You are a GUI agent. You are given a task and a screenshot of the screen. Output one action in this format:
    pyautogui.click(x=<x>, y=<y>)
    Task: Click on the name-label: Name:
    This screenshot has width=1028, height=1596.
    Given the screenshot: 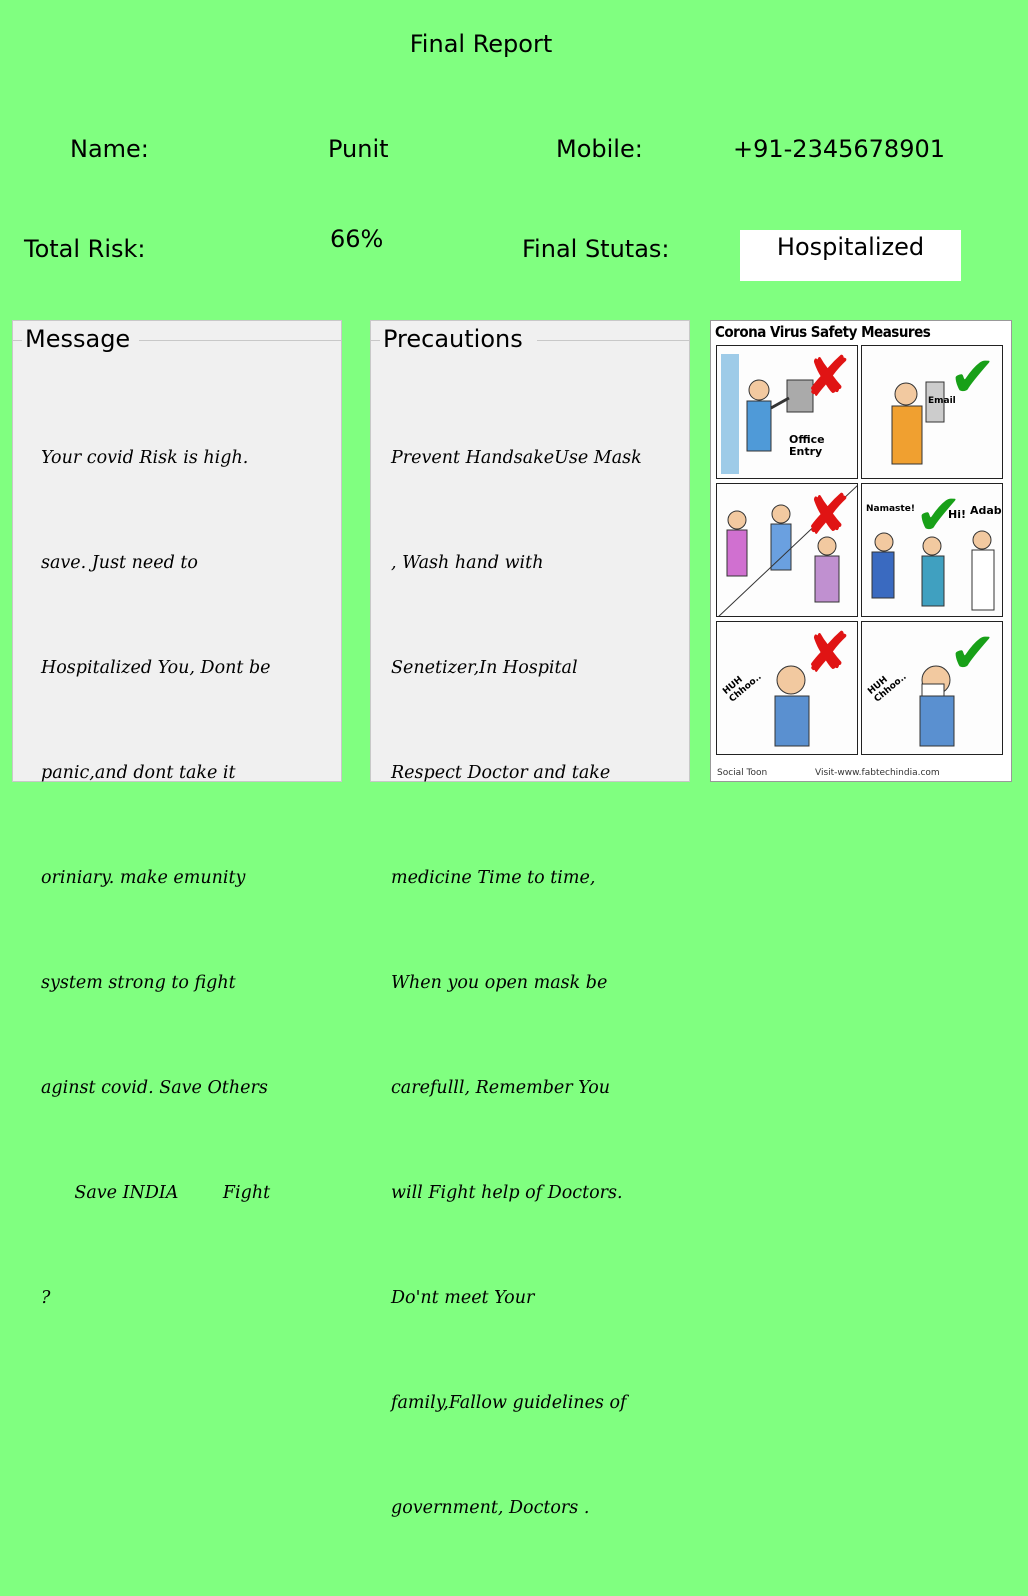 What is the action you would take?
    pyautogui.click(x=109, y=149)
    